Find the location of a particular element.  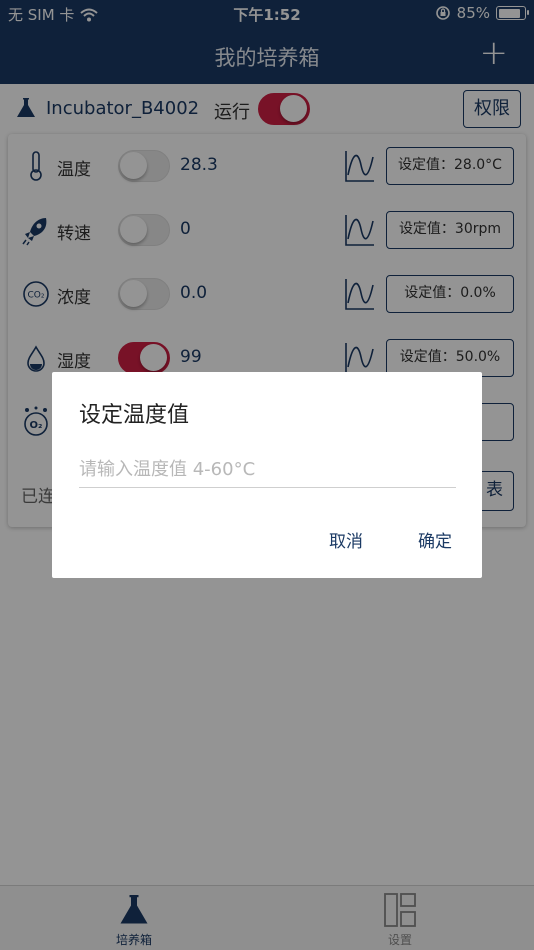

cancel-button: 取消 is located at coordinates (346, 539).